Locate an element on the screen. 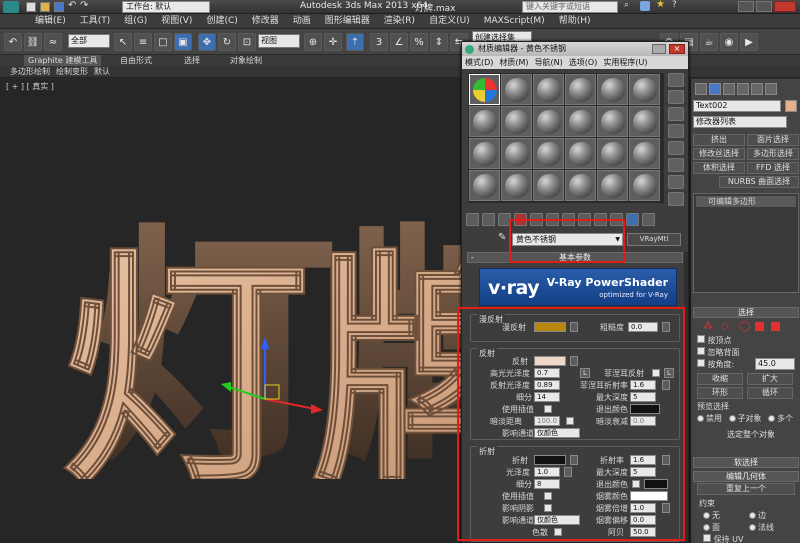 This screenshot has height=543, width=800. rotate-icon: ↻ is located at coordinates (227, 42).